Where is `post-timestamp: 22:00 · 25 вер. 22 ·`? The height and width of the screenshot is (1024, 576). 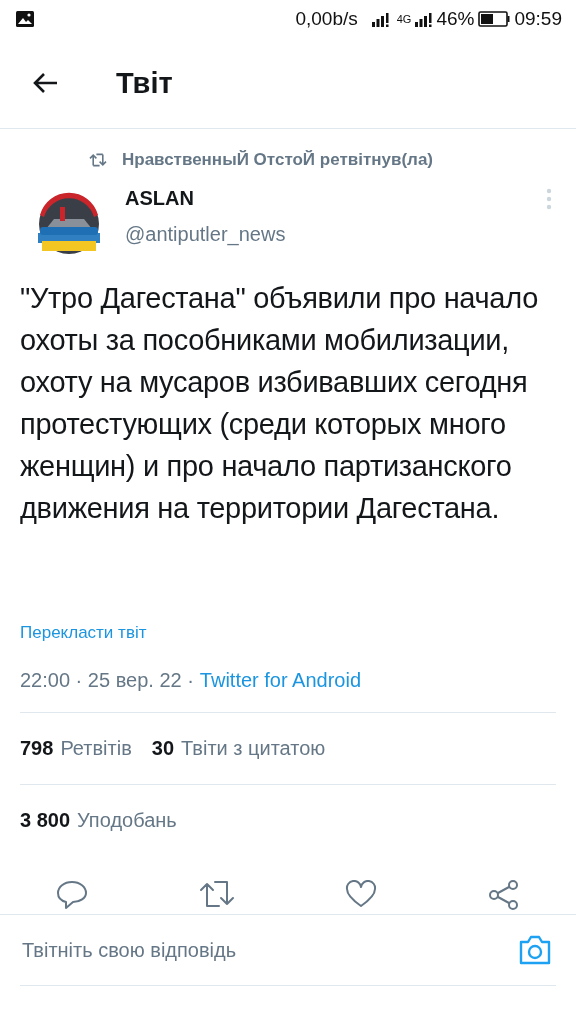 post-timestamp: 22:00 · 25 вер. 22 · is located at coordinates (107, 680).